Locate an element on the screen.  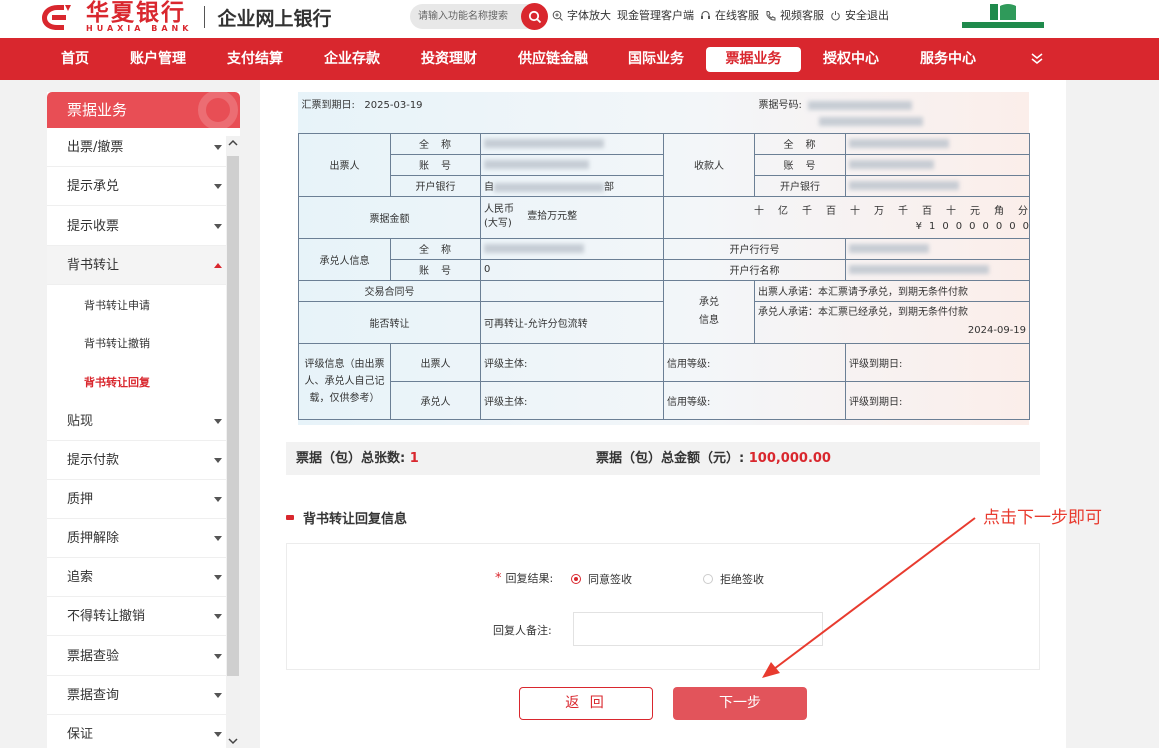
online-service-link: 在线客服 is located at coordinates (729, 15).